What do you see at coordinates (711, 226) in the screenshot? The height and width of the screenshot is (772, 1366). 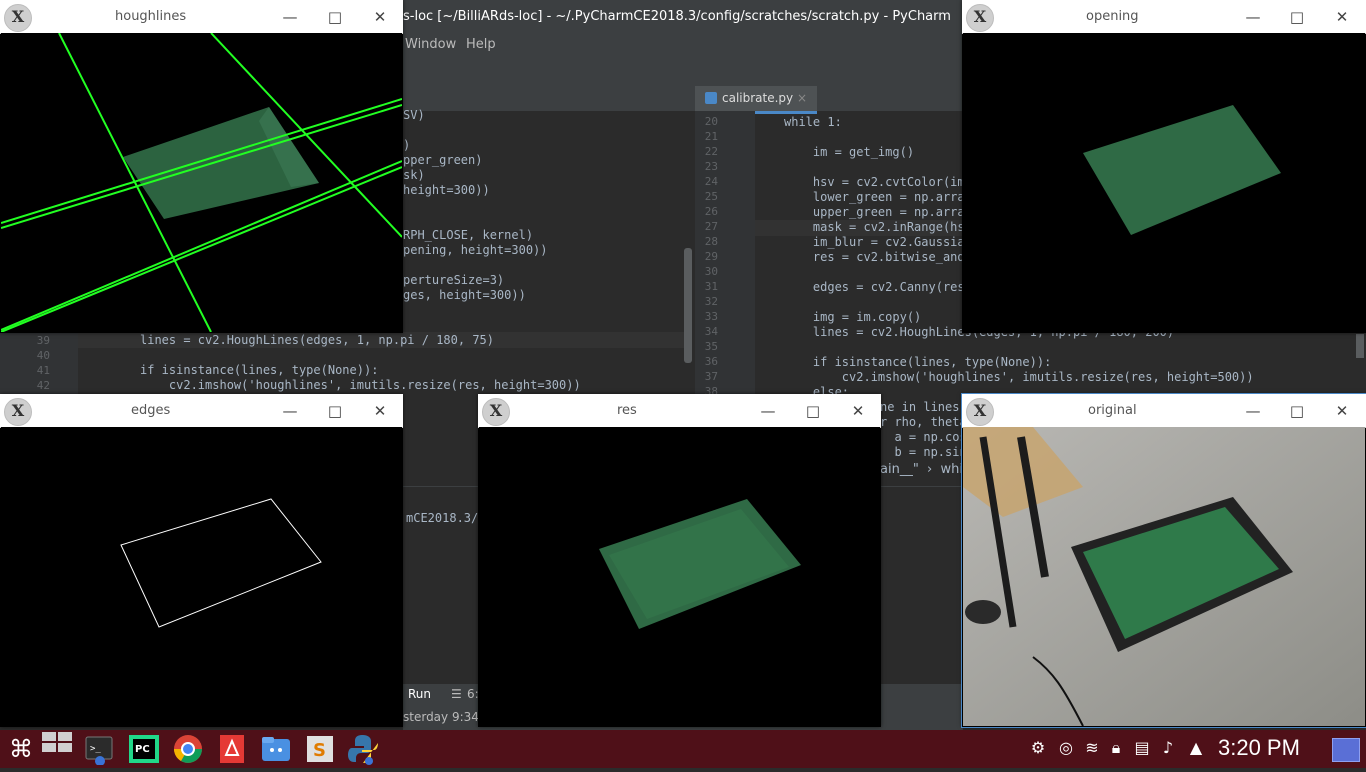 I see `line-number: 27` at bounding box center [711, 226].